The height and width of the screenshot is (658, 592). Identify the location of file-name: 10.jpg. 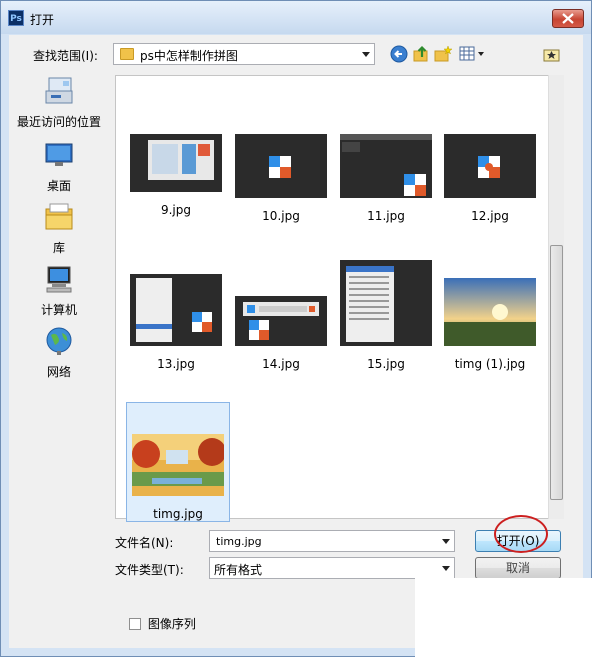
(281, 216).